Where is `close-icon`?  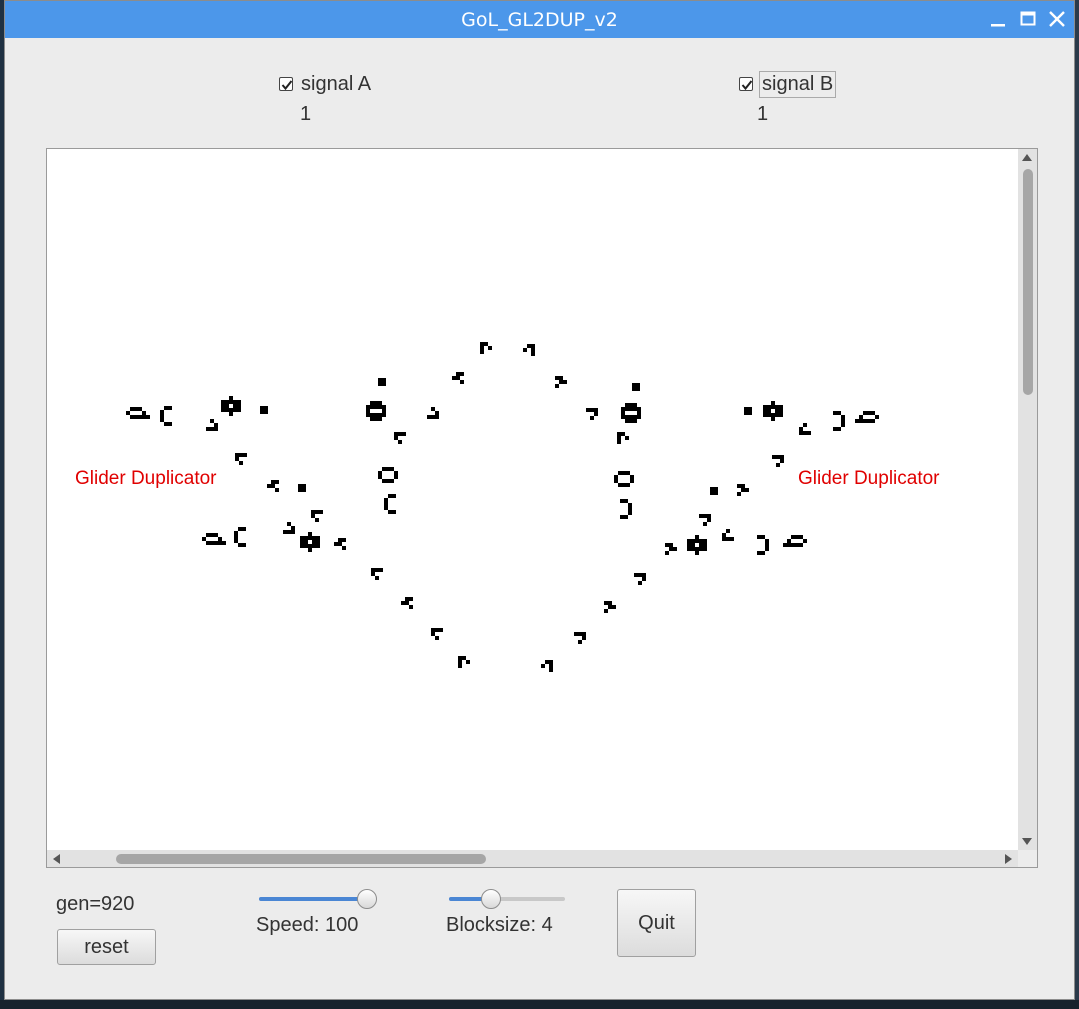
close-icon is located at coordinates (1057, 19).